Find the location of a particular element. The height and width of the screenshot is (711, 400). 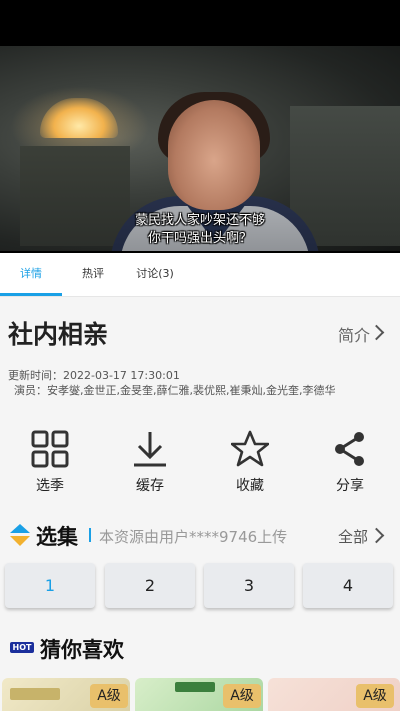

tab-active-indicator is located at coordinates (31, 294).